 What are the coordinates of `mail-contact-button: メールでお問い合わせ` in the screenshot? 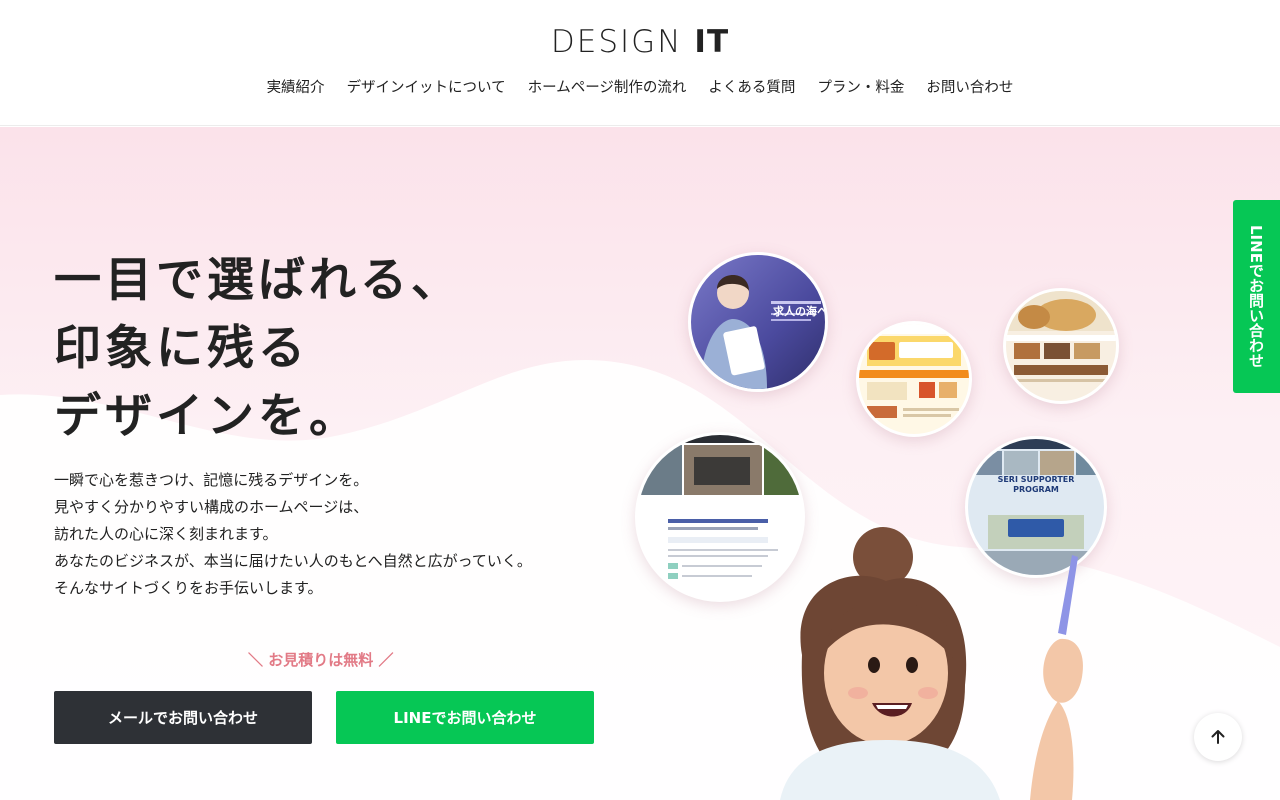 It's located at (183, 717).